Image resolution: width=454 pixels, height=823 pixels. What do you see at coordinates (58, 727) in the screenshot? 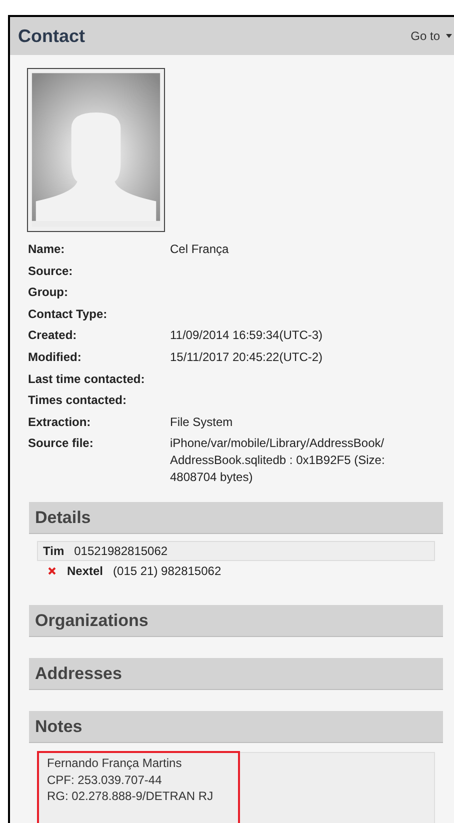
I see `section-title: Notes` at bounding box center [58, 727].